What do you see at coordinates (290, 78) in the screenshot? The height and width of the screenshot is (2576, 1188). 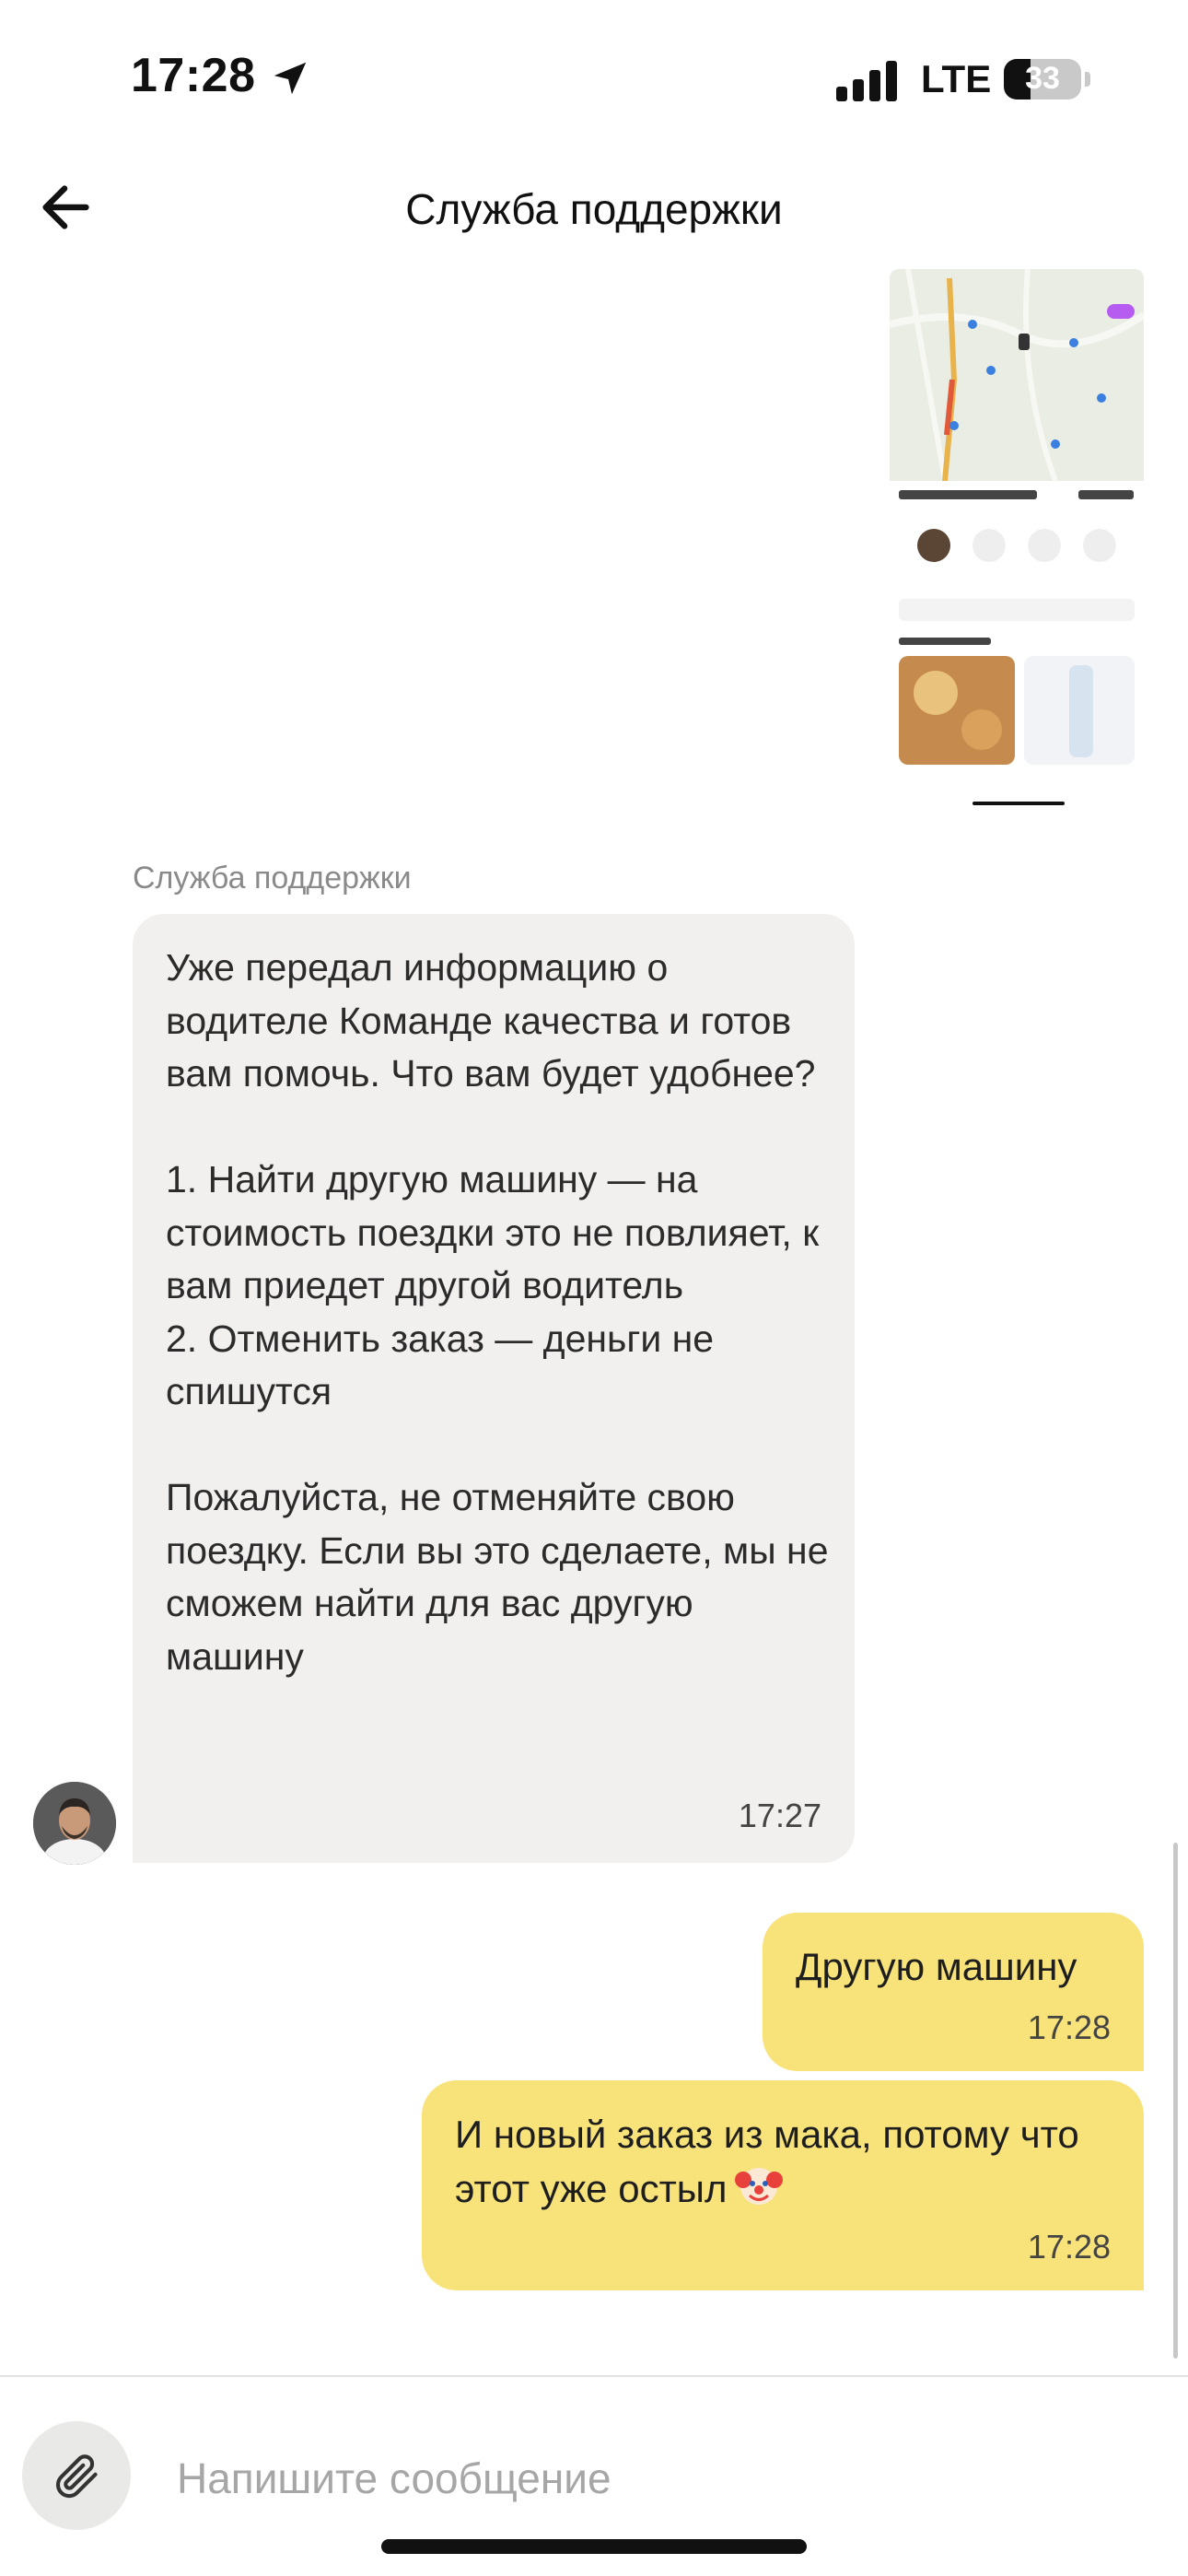 I see `location-arrow-icon` at bounding box center [290, 78].